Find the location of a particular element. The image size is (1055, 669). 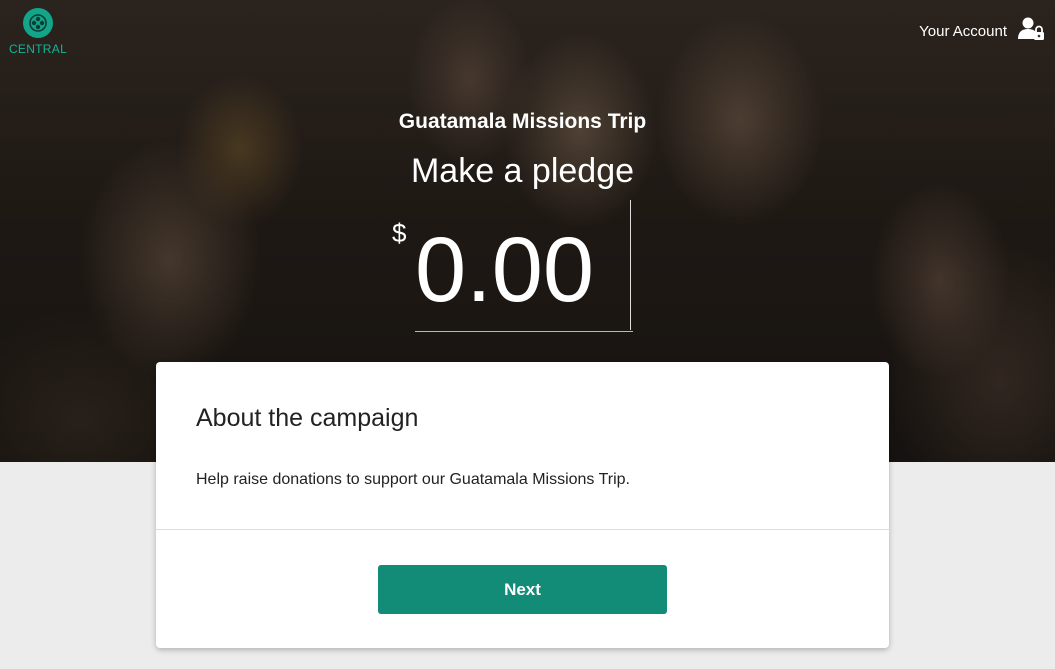

currency-symbol: $ is located at coordinates (399, 233).